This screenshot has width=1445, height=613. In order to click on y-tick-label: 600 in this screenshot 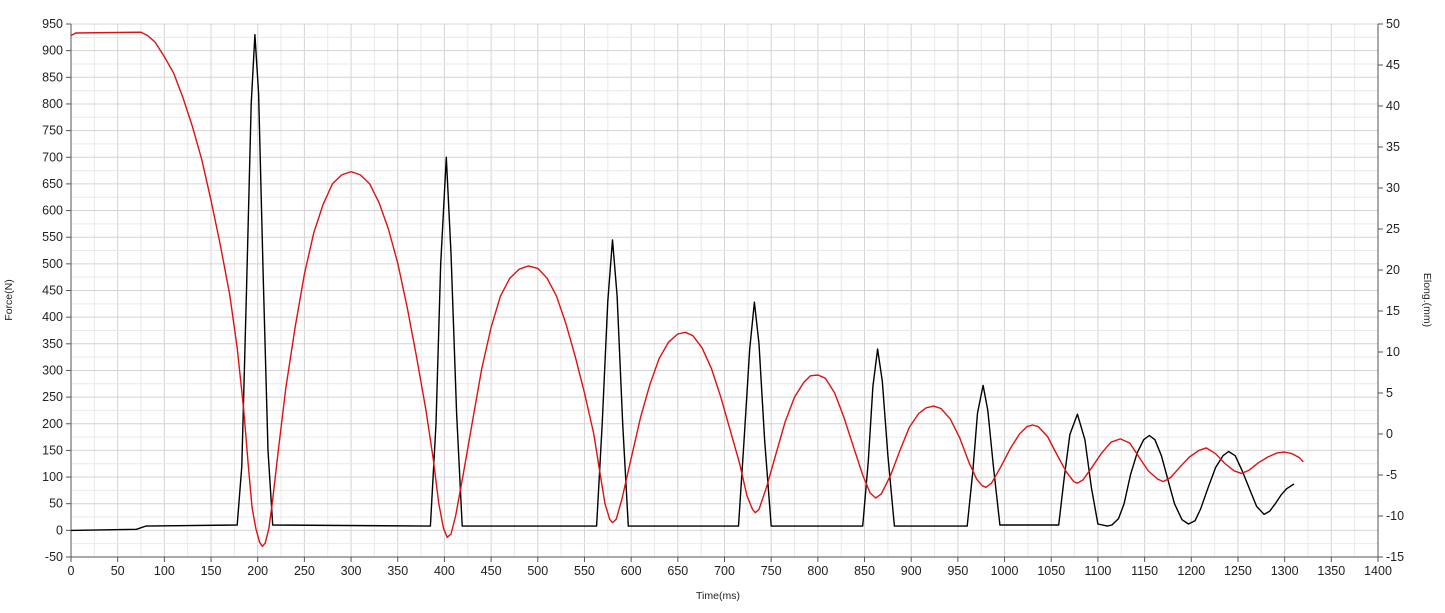, I will do `click(52, 211)`.